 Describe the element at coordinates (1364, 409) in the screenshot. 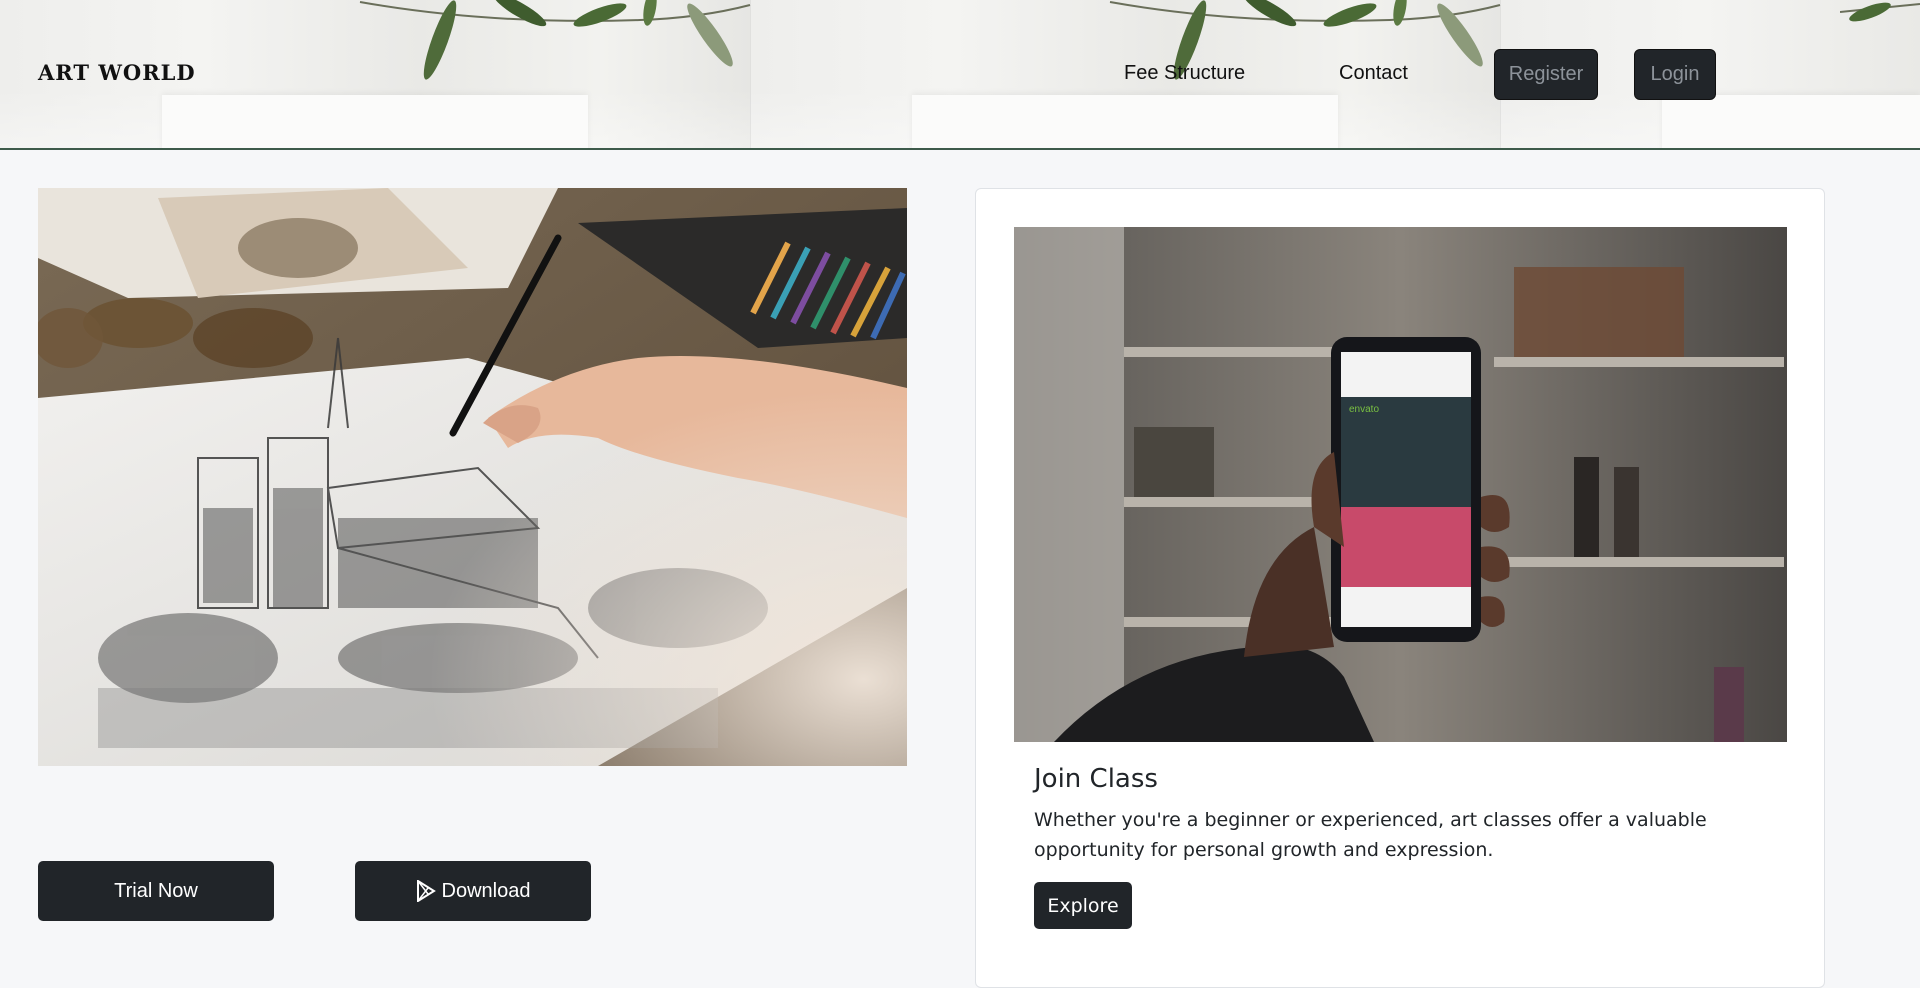

I see `phone-screen-text: envato` at that location.